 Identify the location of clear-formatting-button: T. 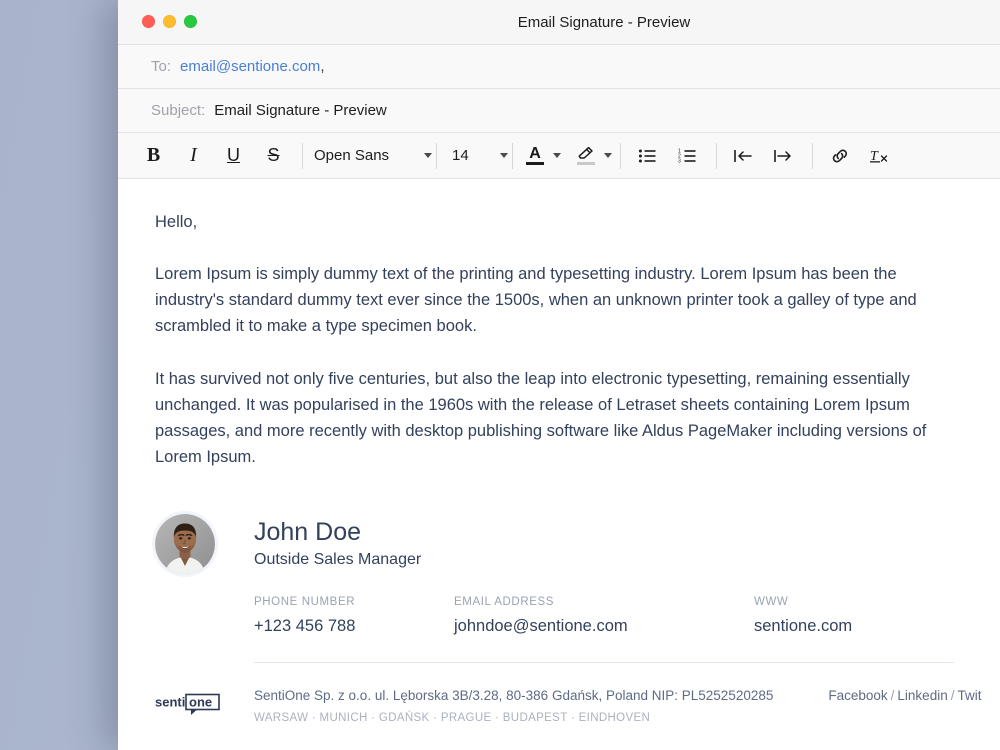
(879, 155).